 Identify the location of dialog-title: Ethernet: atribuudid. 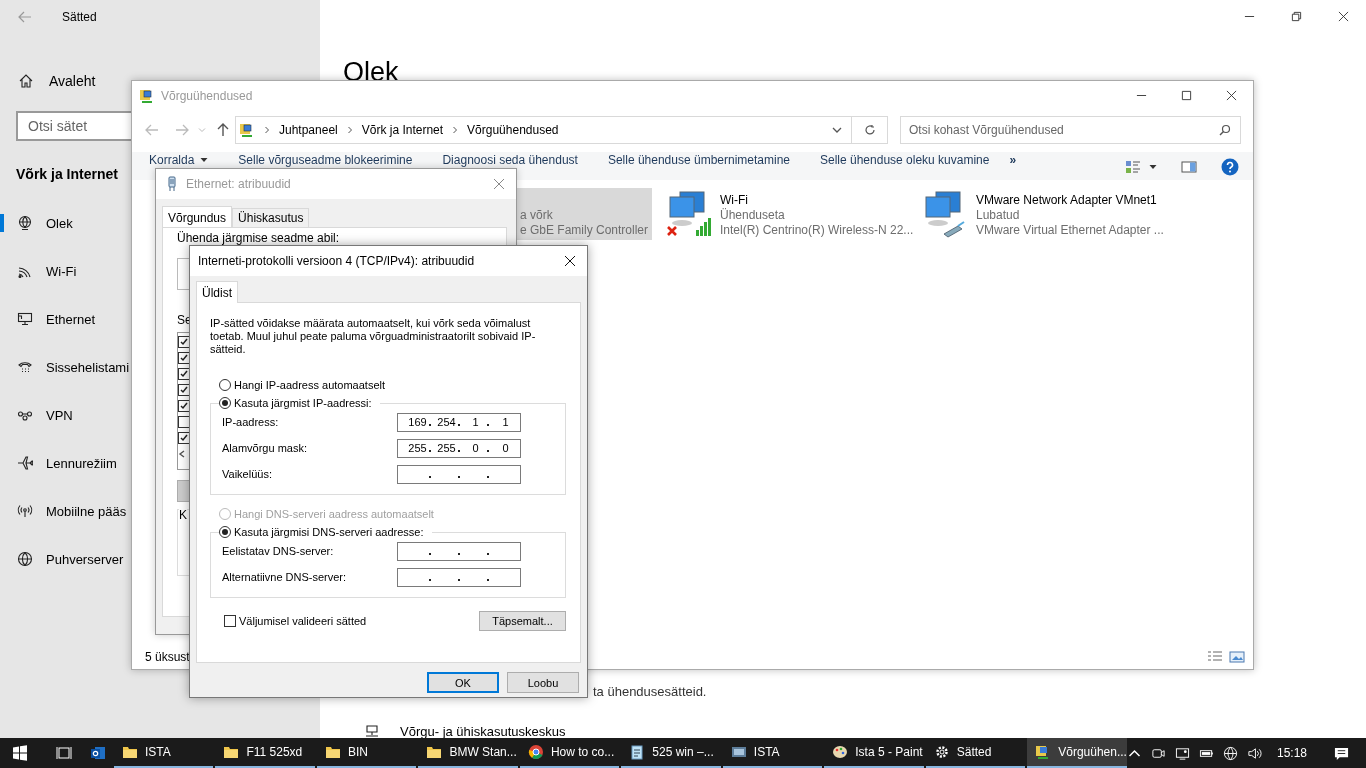
(238, 184).